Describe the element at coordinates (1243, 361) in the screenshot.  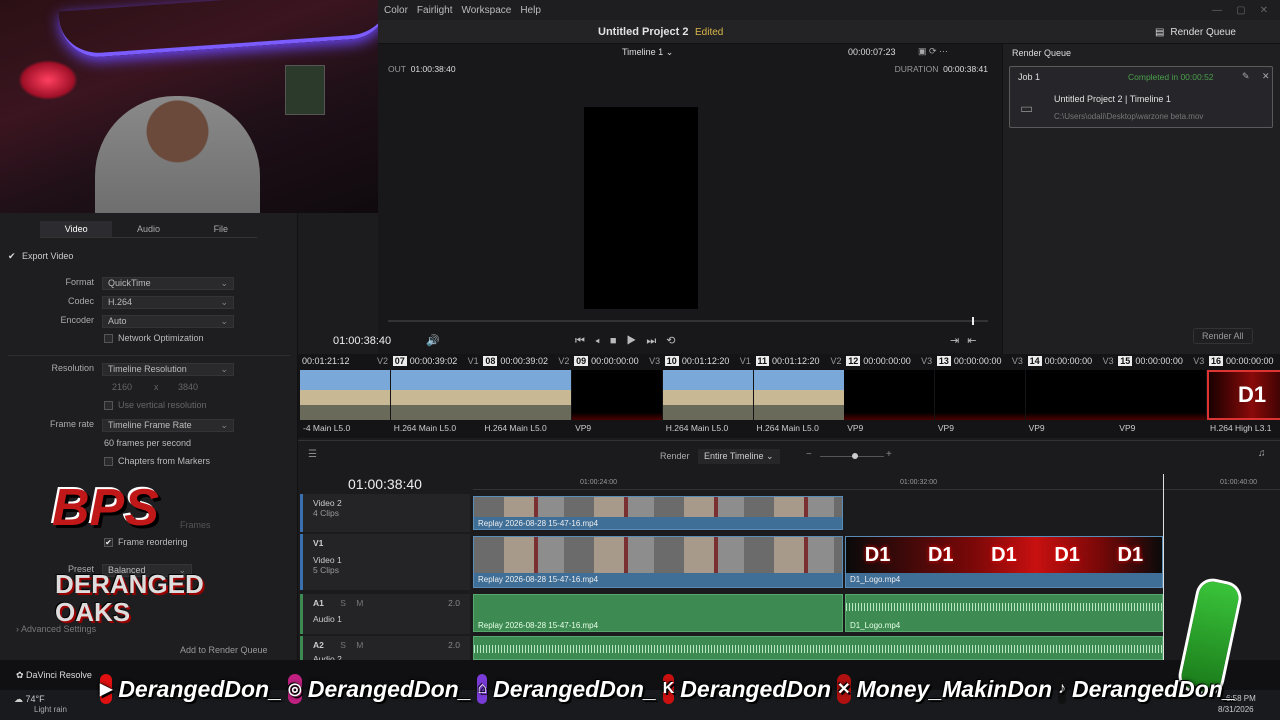
I see `clip-header: 1600:00:00:00V1` at that location.